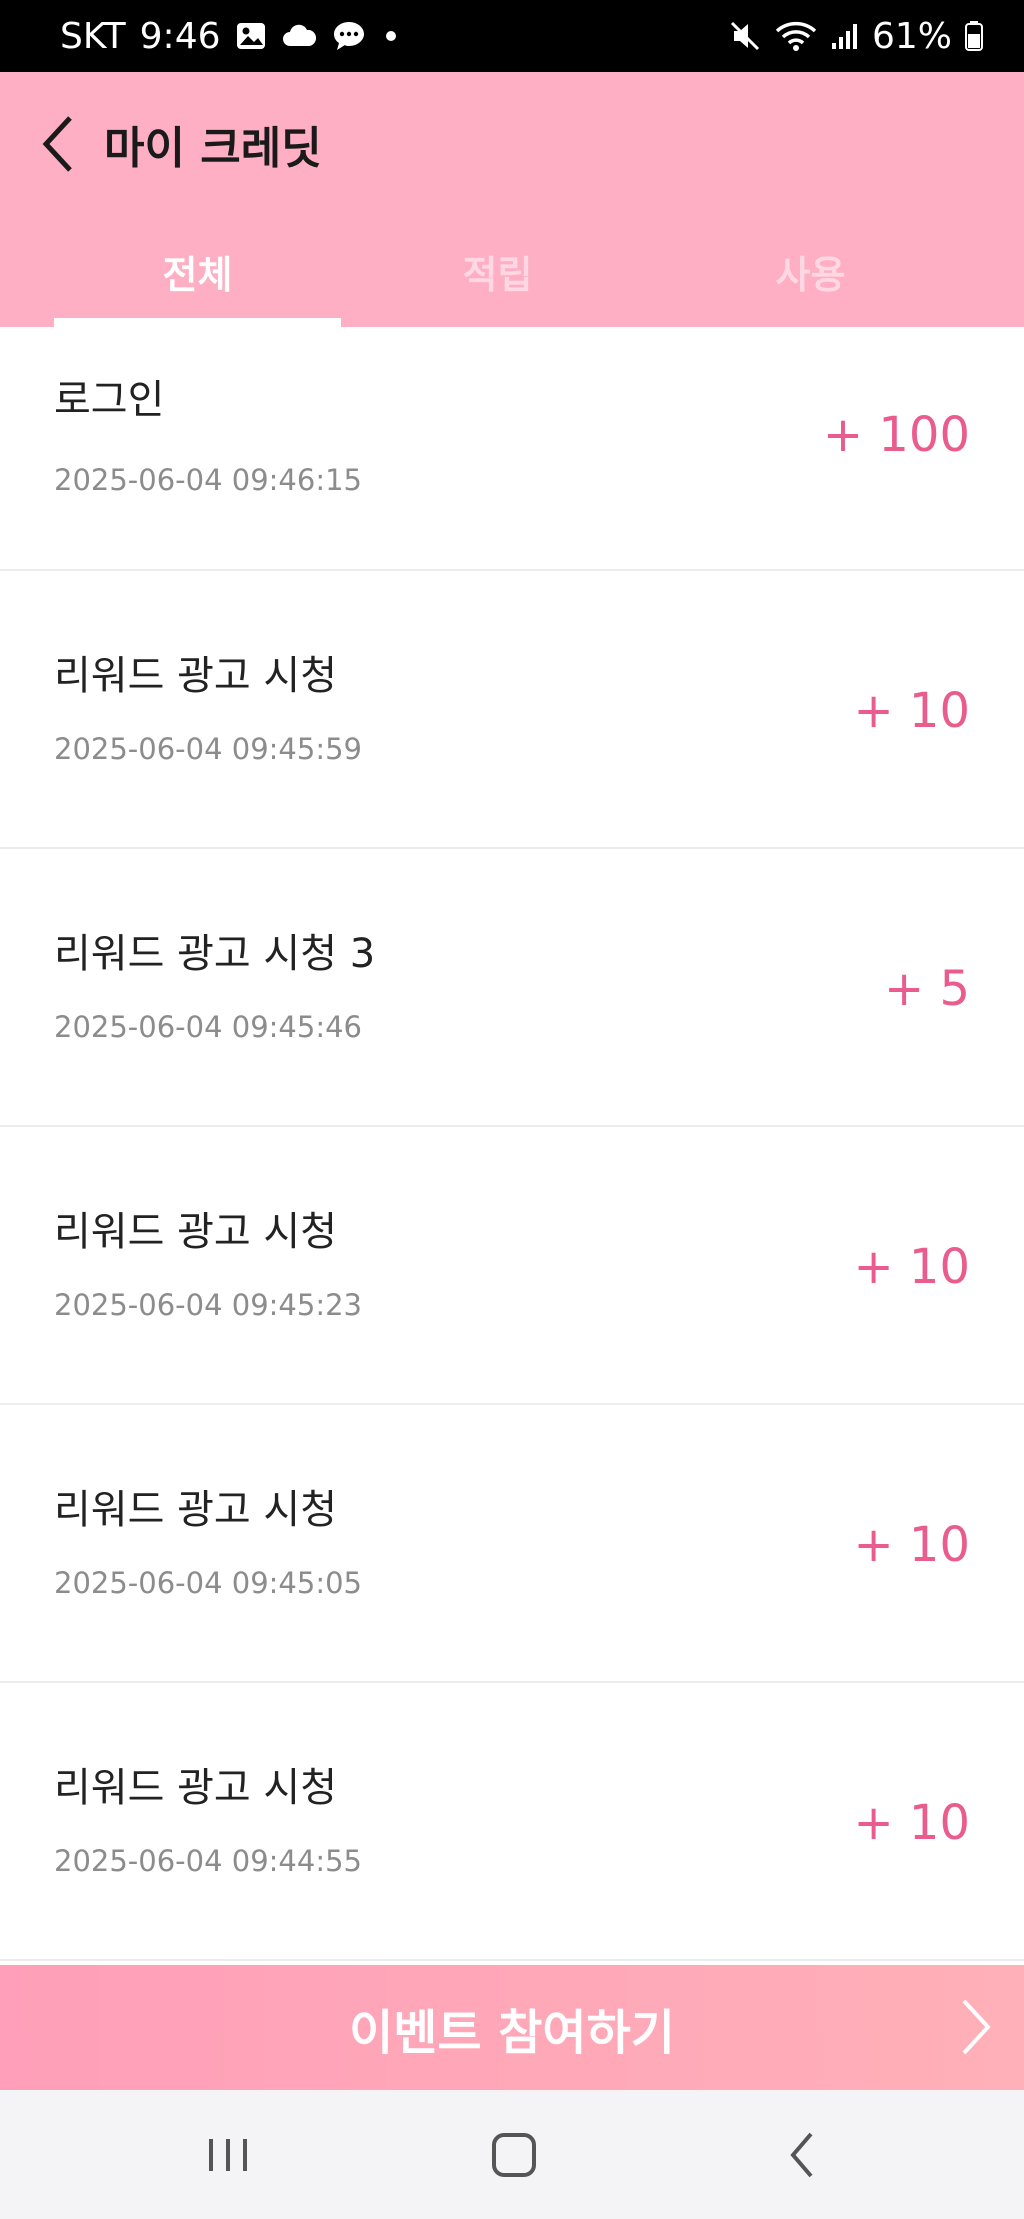  I want to click on dot-icon, so click(391, 36).